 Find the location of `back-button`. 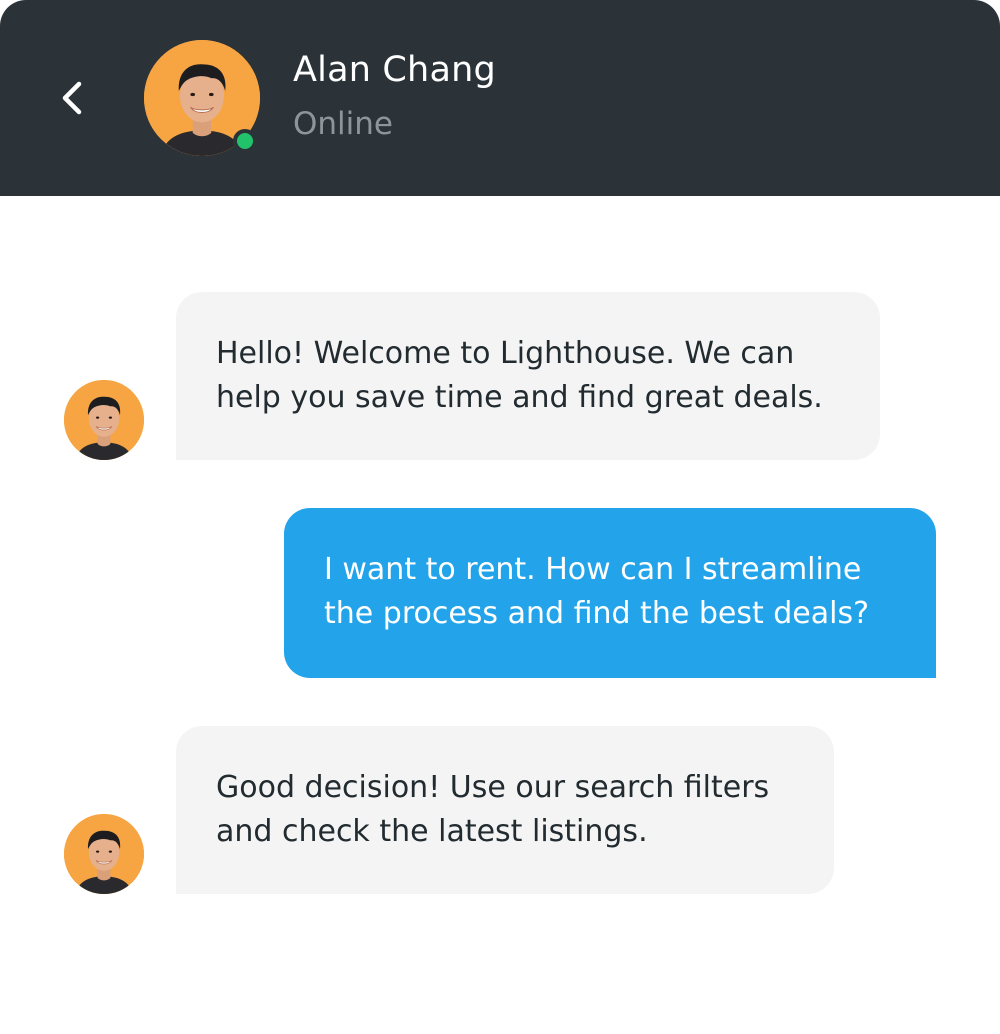

back-button is located at coordinates (72, 98).